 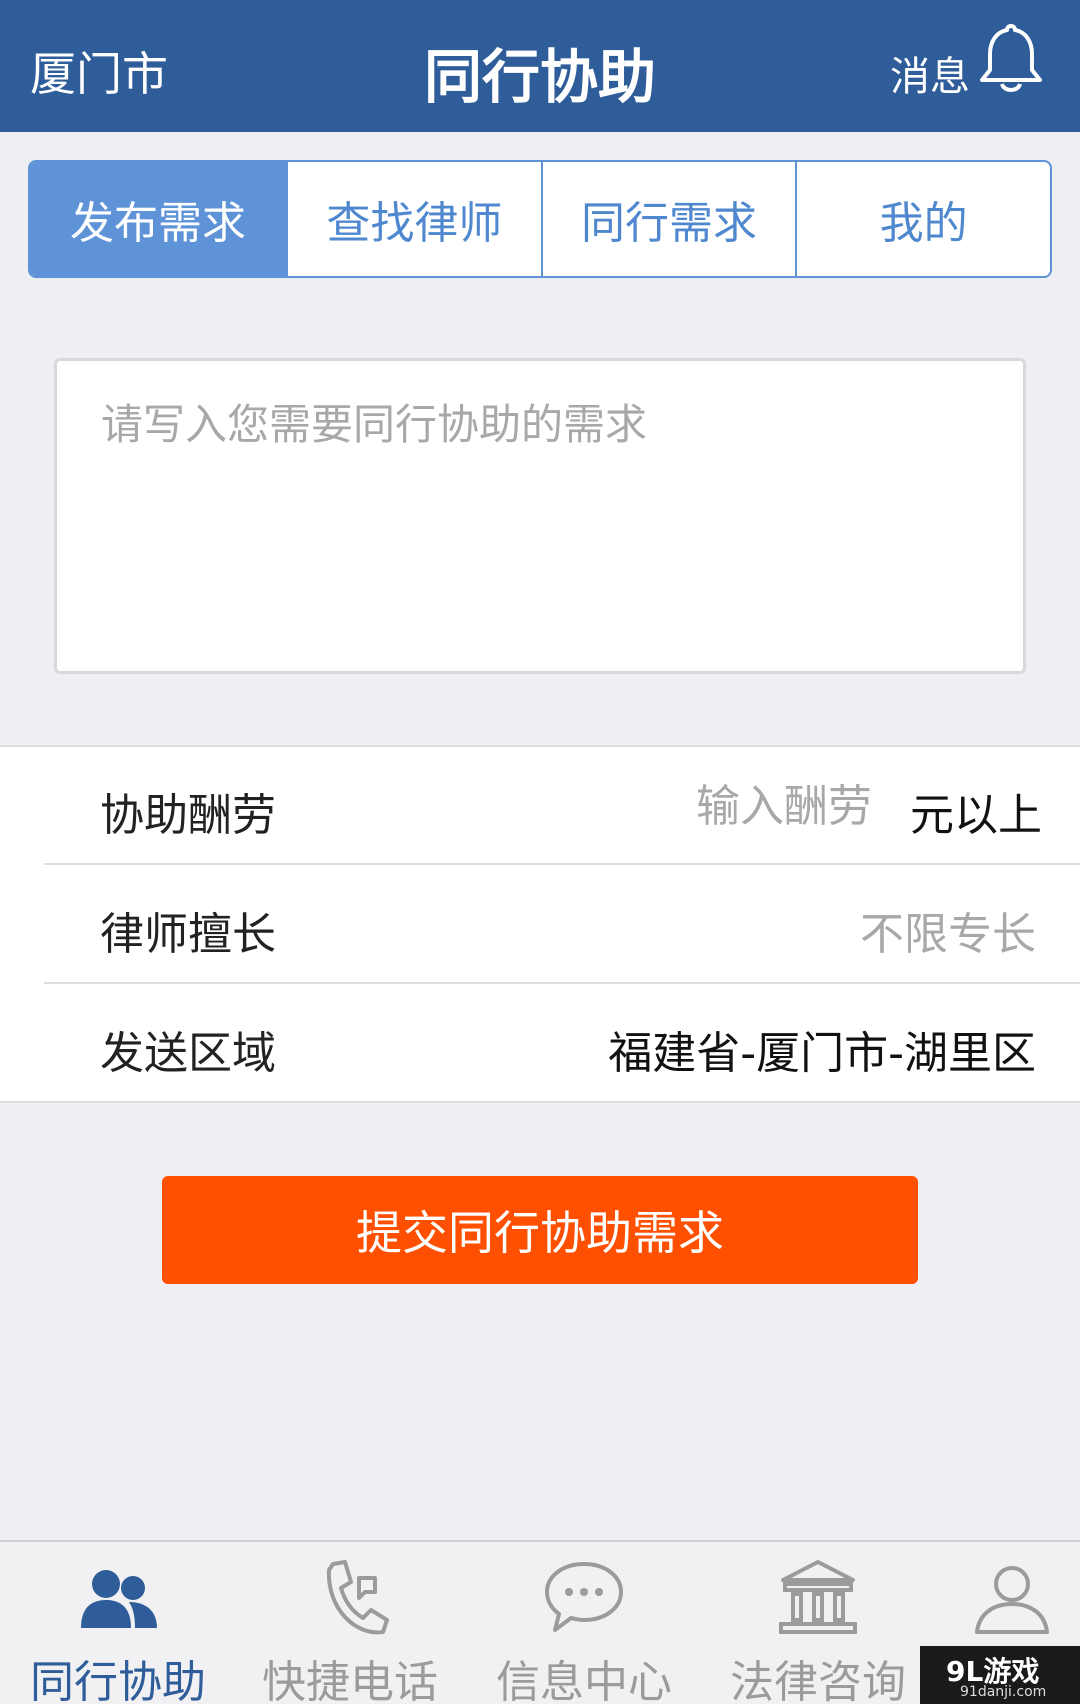 What do you see at coordinates (584, 1597) in the screenshot?
I see `chat-bubble-icon` at bounding box center [584, 1597].